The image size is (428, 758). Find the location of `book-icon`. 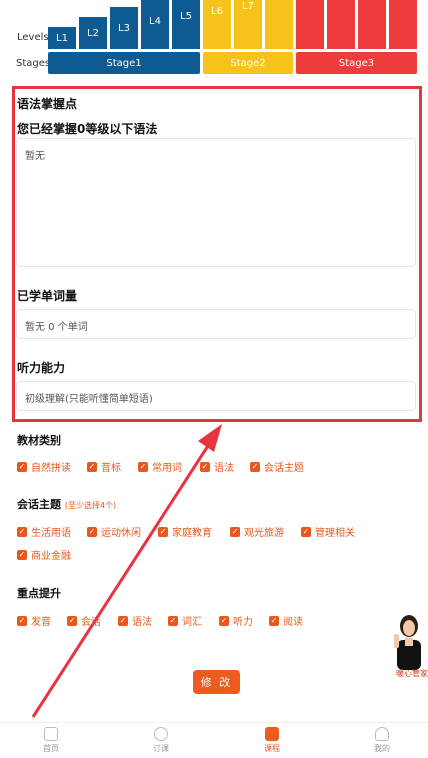

book-icon is located at coordinates (272, 734).